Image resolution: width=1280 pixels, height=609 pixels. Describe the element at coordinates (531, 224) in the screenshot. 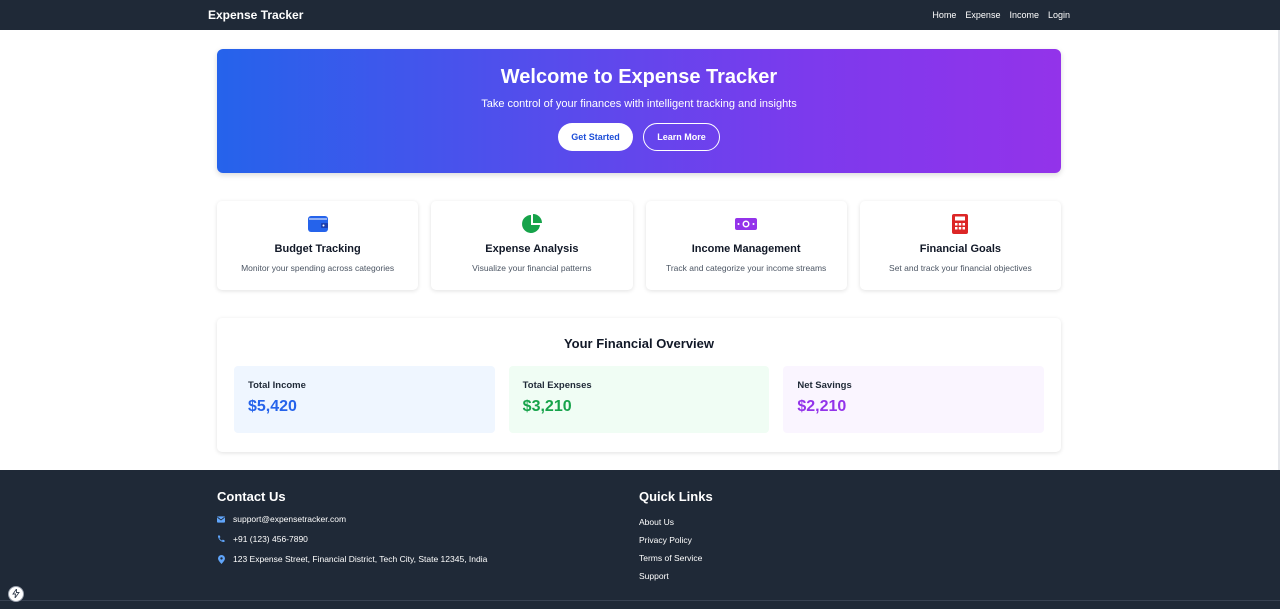

I see `pie-chart-icon` at that location.